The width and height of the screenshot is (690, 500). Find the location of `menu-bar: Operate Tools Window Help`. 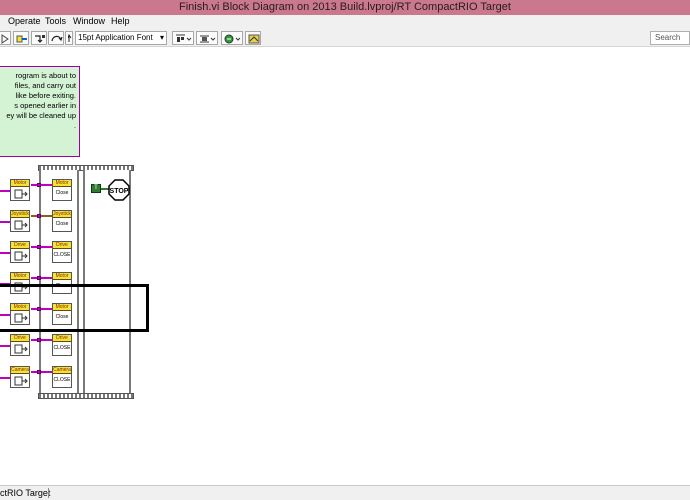

menu-bar: Operate Tools Window Help is located at coordinates (345, 22).